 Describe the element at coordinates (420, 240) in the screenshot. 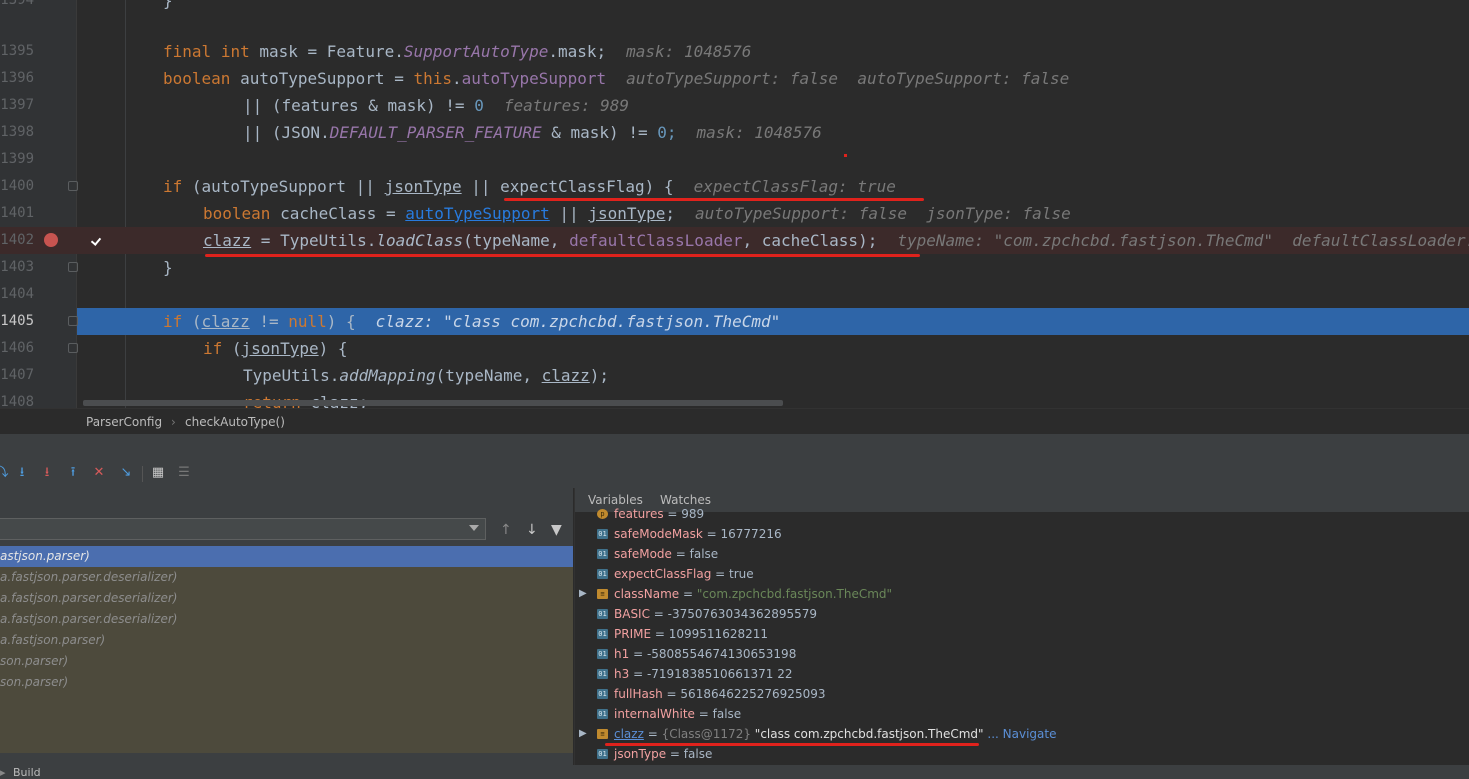

I see `method-load-class: loadClass` at that location.